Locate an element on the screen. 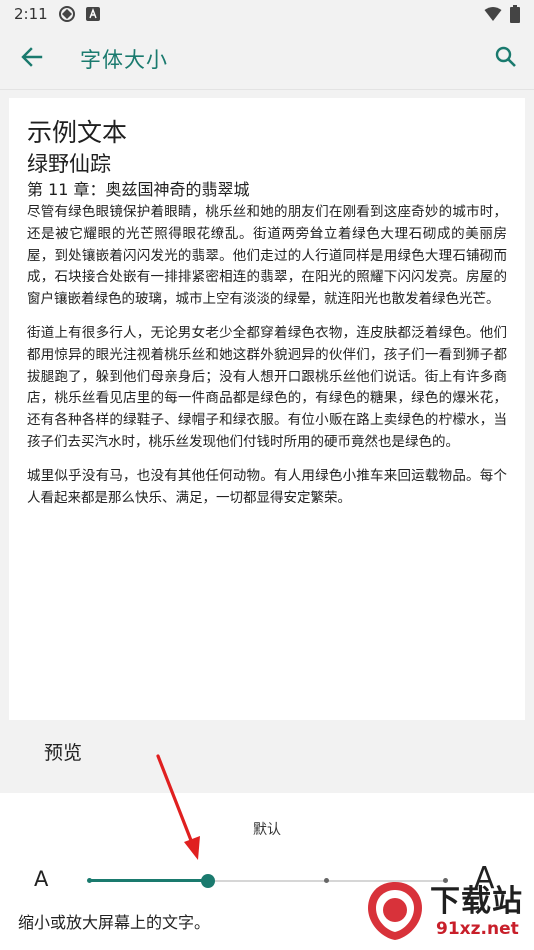 This screenshot has width=534, height=950. app-bar: 字体大小 is located at coordinates (267, 59).